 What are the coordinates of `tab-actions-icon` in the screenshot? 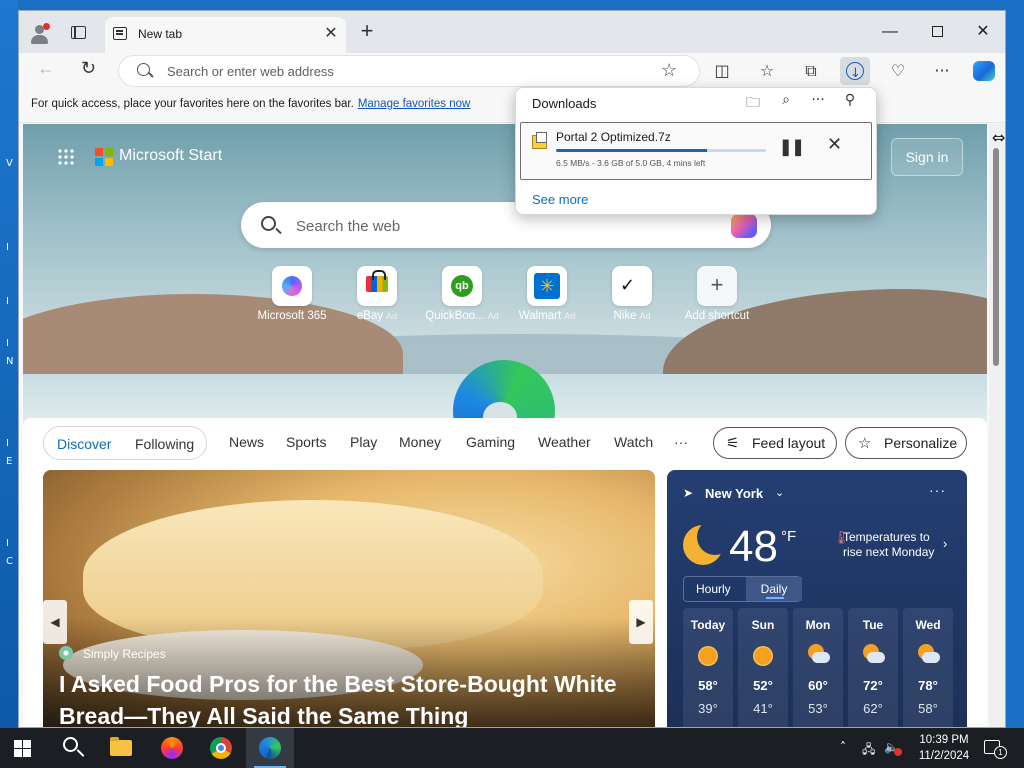 It's located at (78, 32).